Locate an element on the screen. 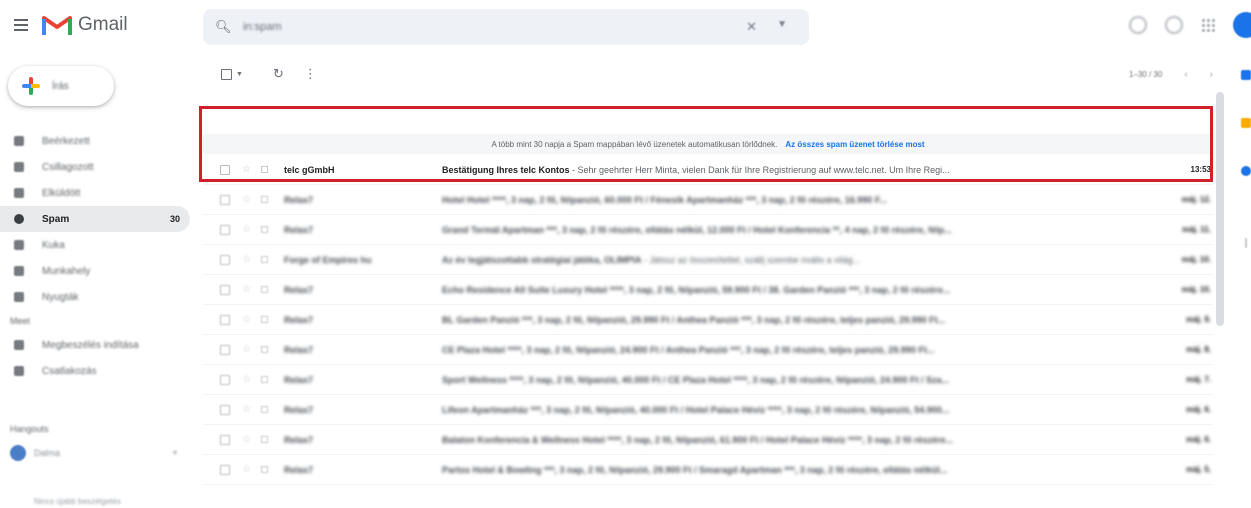  add-addon-icon is located at coordinates (1246, 243).